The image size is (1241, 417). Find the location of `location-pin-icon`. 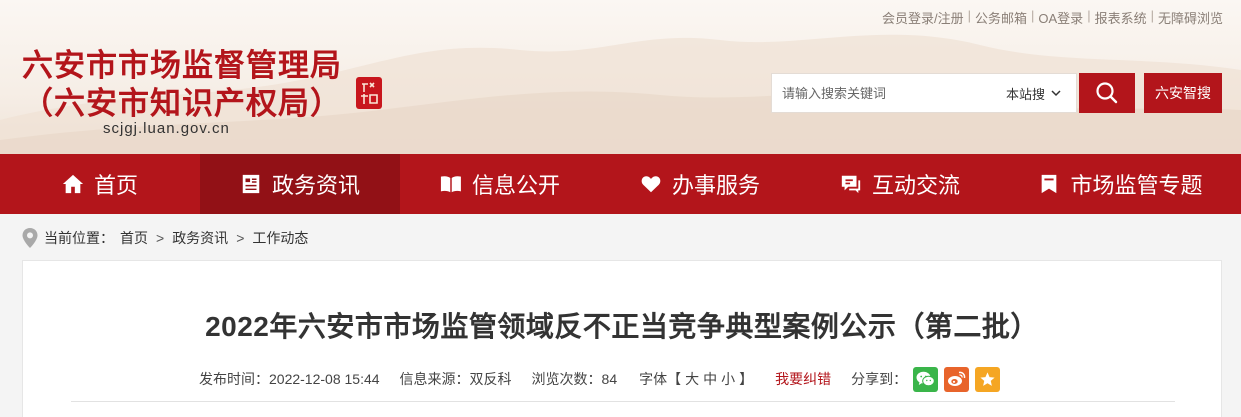

location-pin-icon is located at coordinates (30, 238).